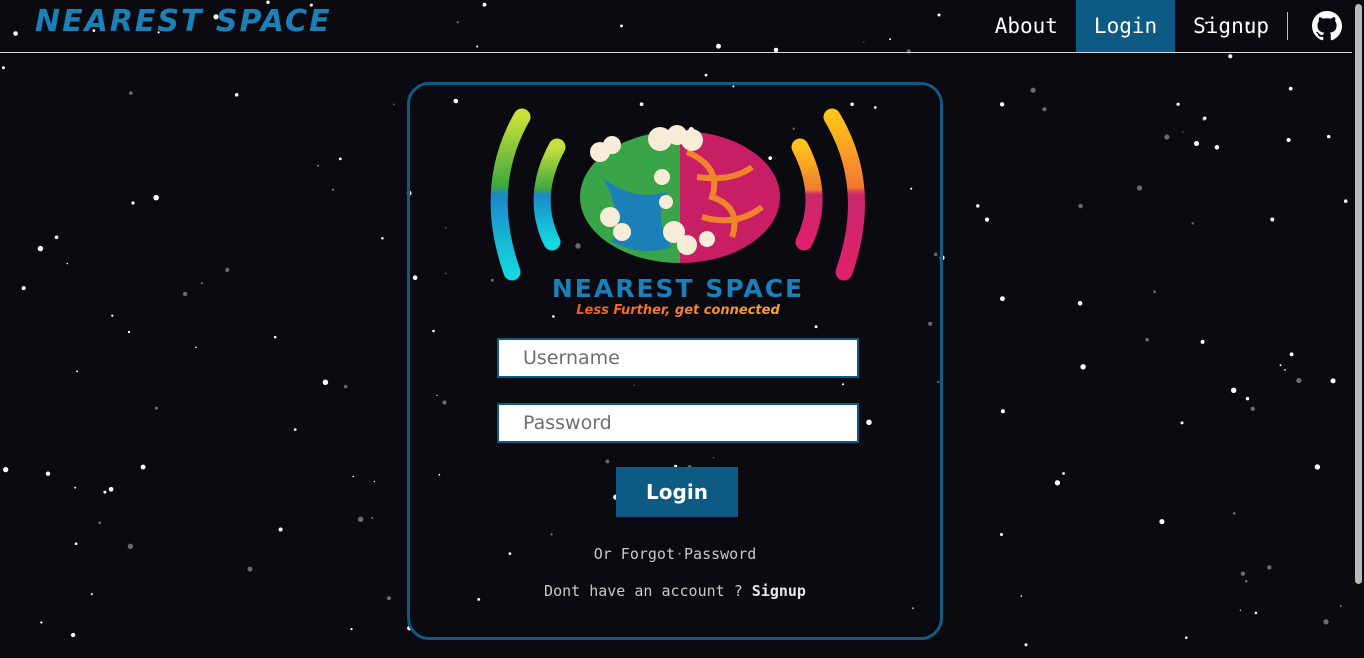 The image size is (1364, 658). What do you see at coordinates (678, 310) in the screenshot?
I see `logo-tagline: Less Further, get connected` at bounding box center [678, 310].